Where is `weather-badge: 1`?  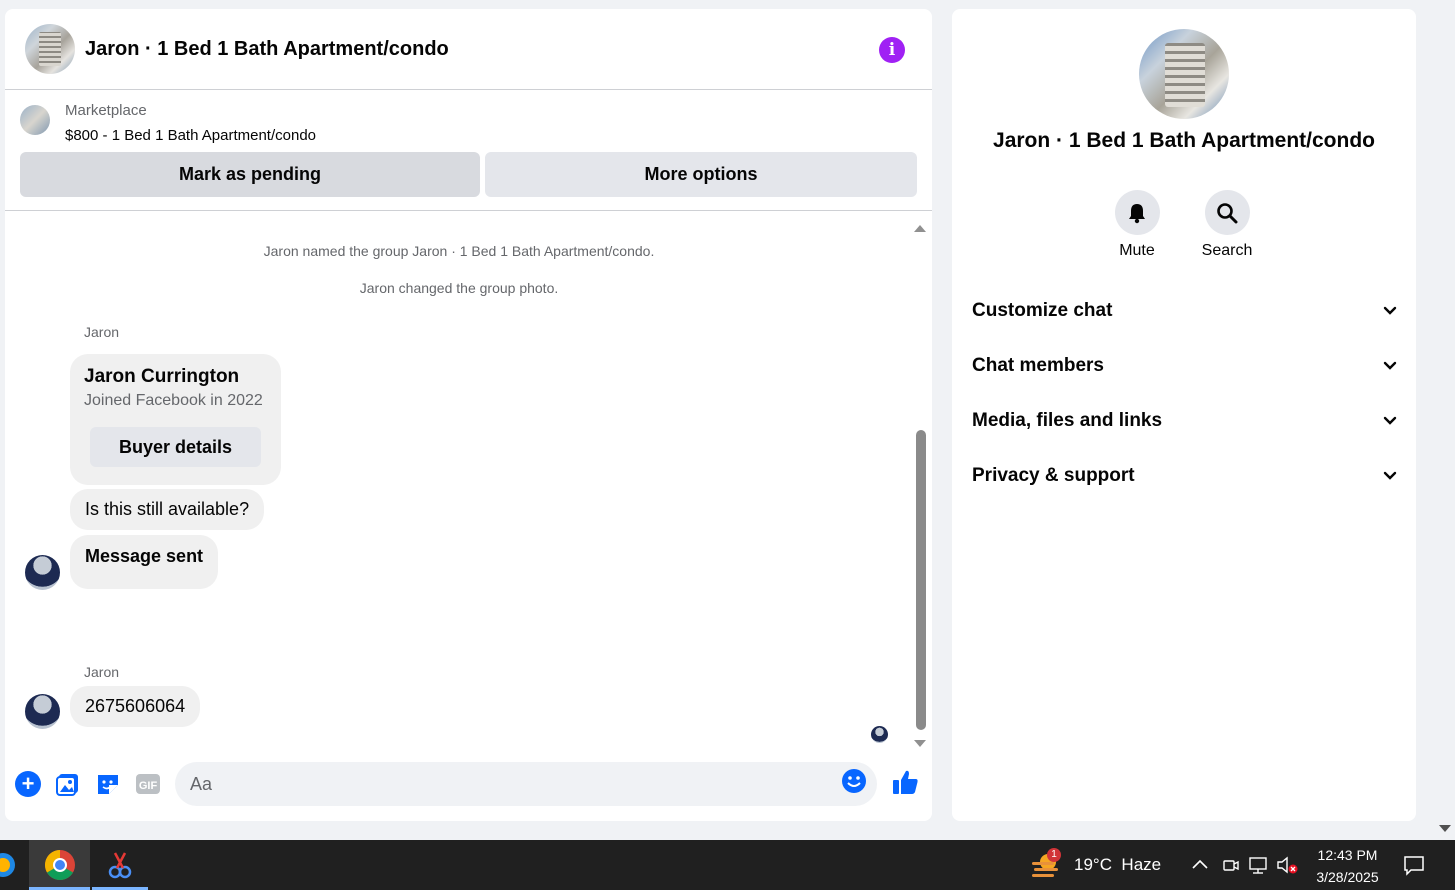 weather-badge: 1 is located at coordinates (1054, 855).